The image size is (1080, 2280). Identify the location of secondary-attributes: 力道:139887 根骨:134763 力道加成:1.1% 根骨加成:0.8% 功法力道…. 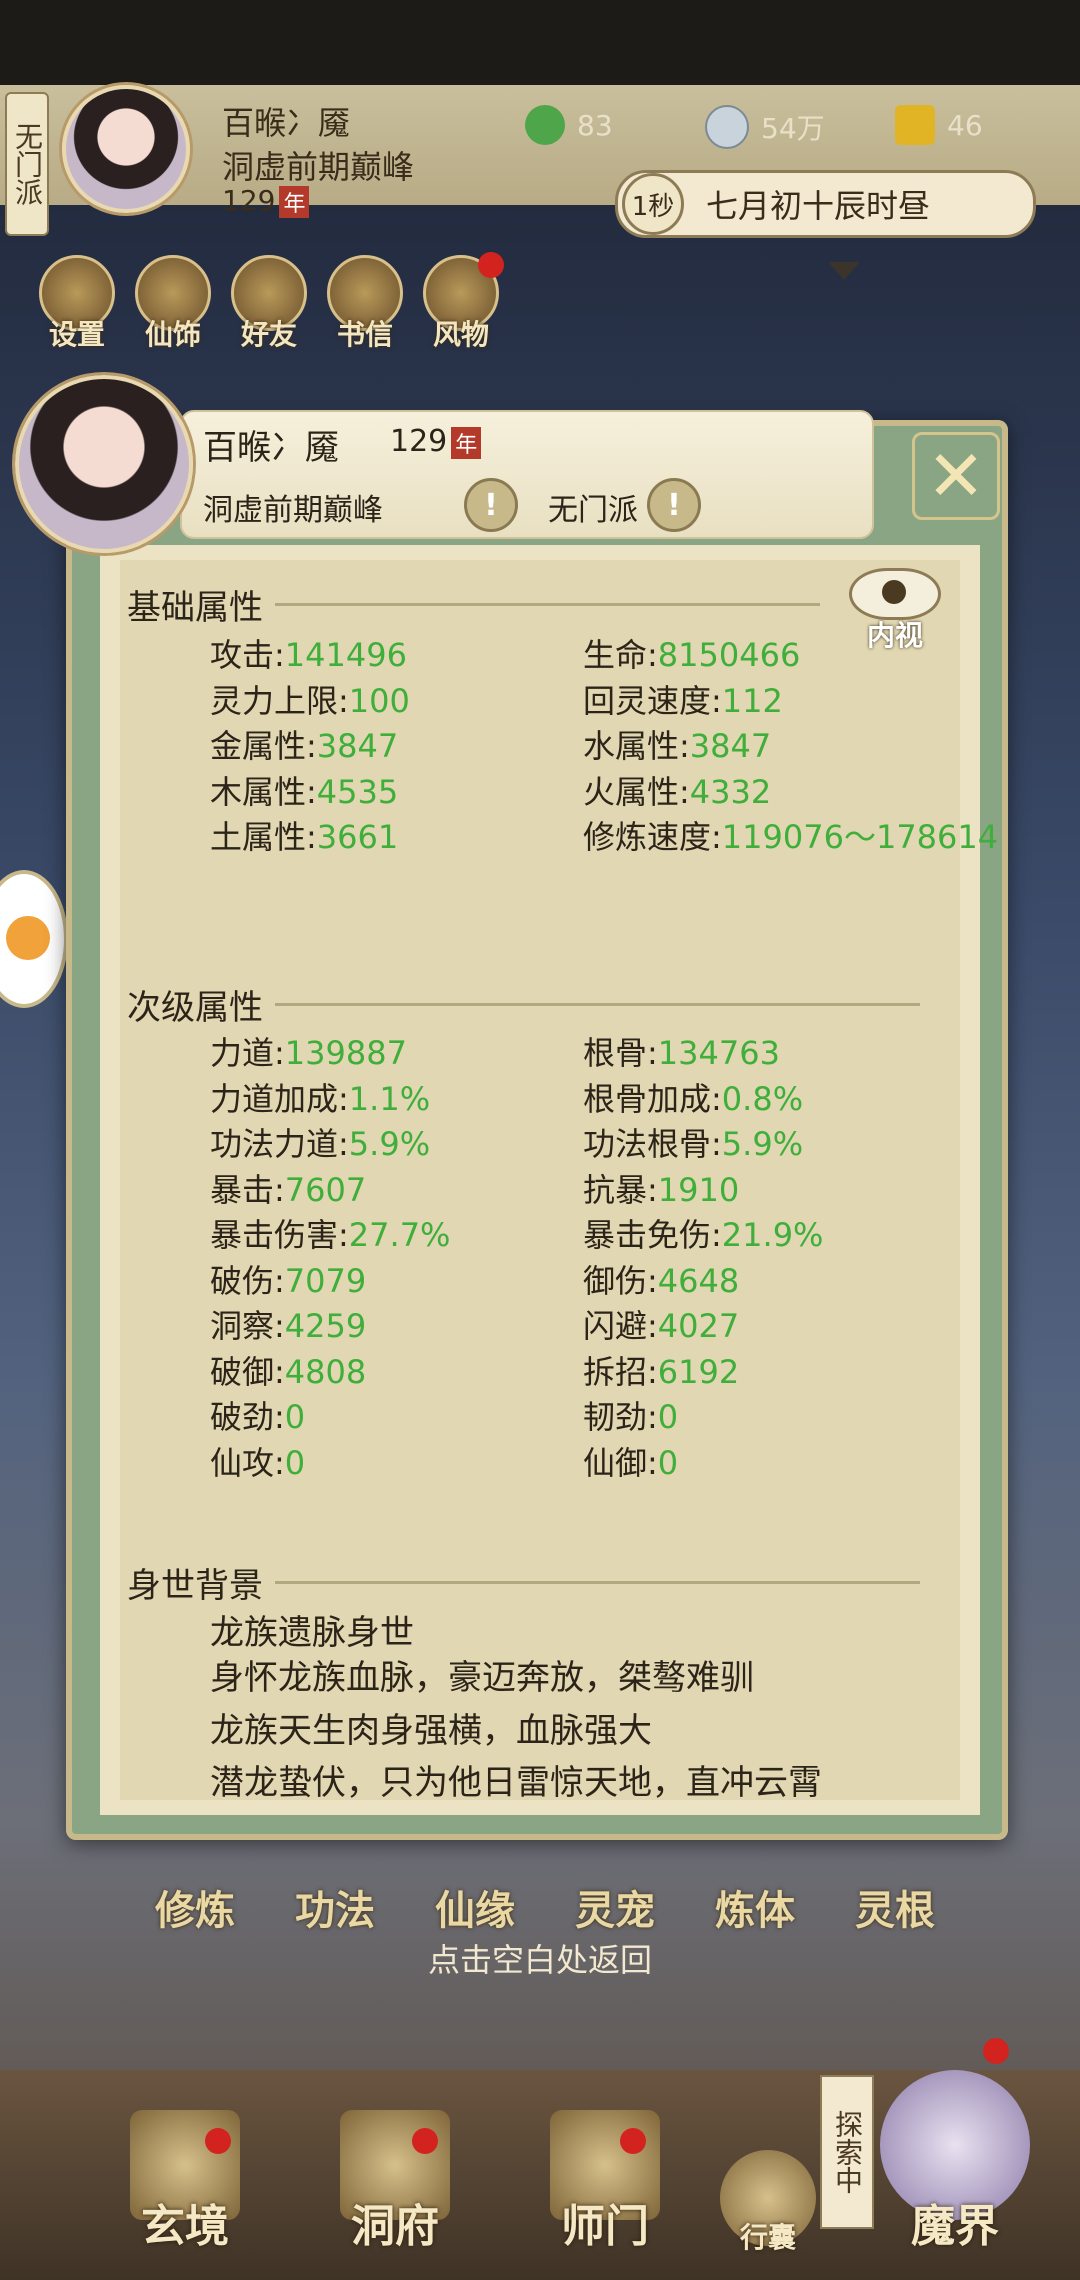
(570, 1258).